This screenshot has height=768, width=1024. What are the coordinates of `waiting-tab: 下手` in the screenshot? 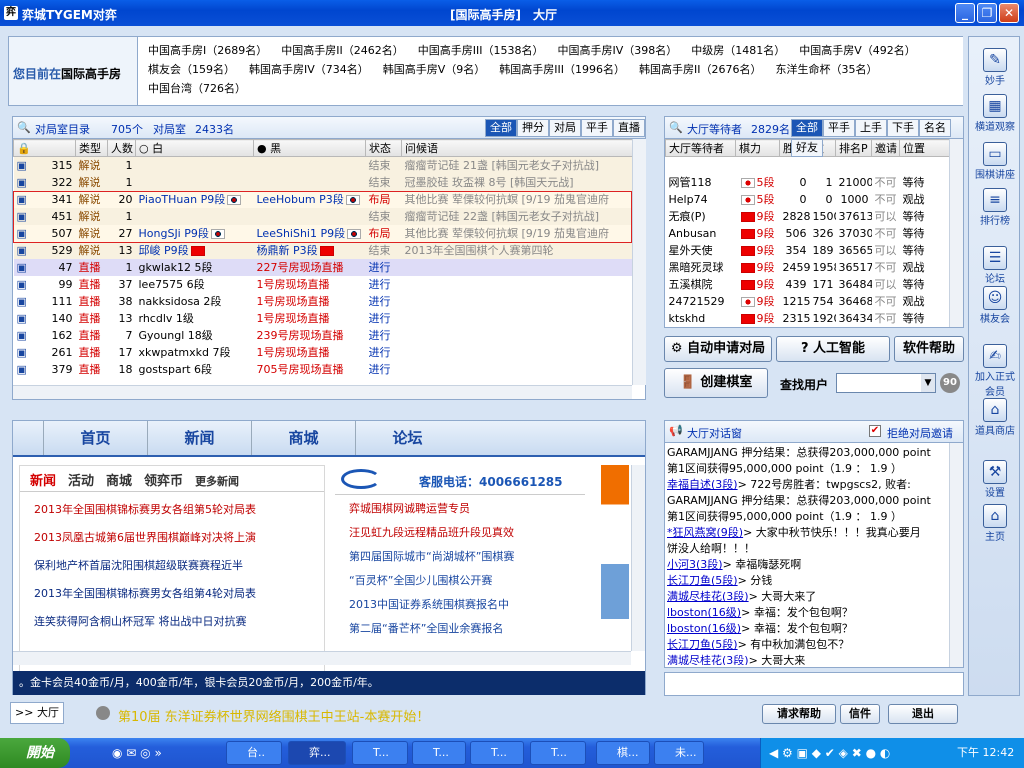 It's located at (903, 128).